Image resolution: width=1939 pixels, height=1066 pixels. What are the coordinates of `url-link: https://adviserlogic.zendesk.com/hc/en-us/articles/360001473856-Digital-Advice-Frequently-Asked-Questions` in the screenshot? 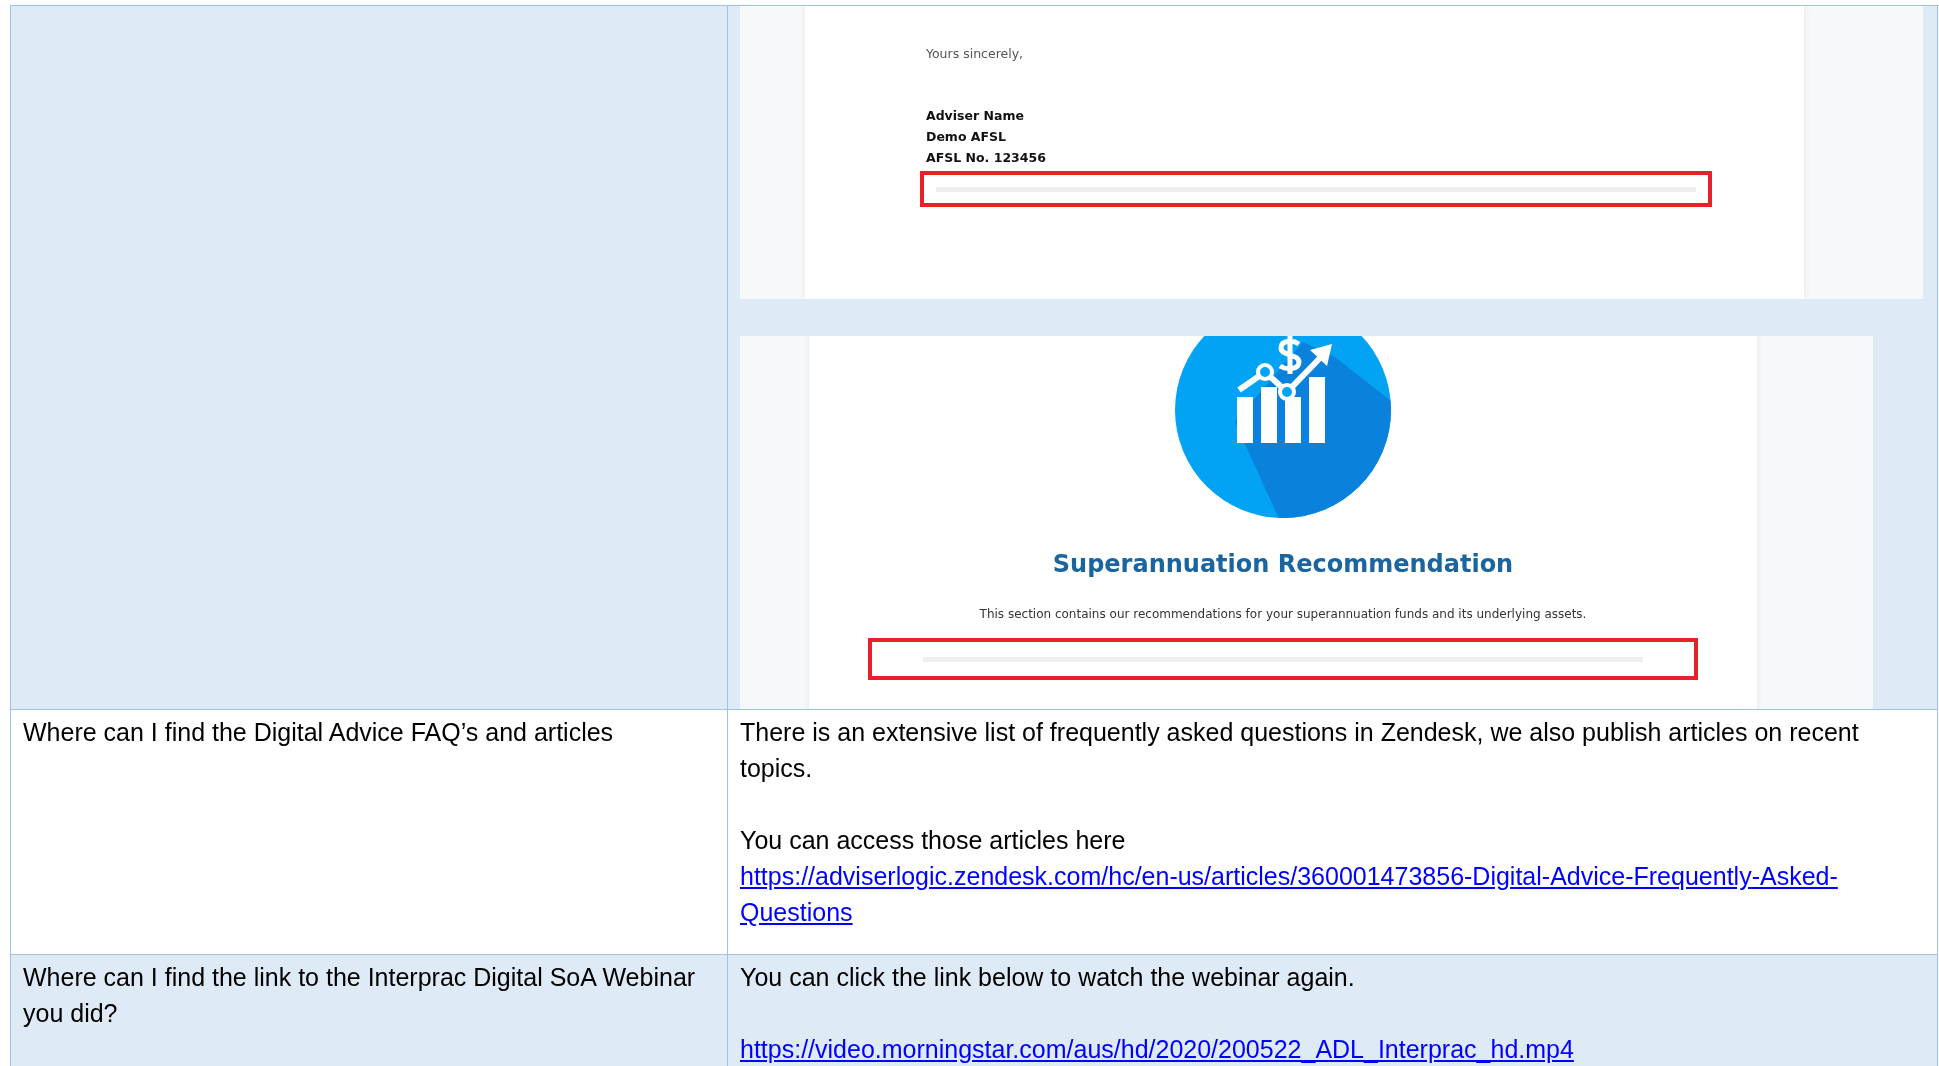 It's located at (1332, 894).